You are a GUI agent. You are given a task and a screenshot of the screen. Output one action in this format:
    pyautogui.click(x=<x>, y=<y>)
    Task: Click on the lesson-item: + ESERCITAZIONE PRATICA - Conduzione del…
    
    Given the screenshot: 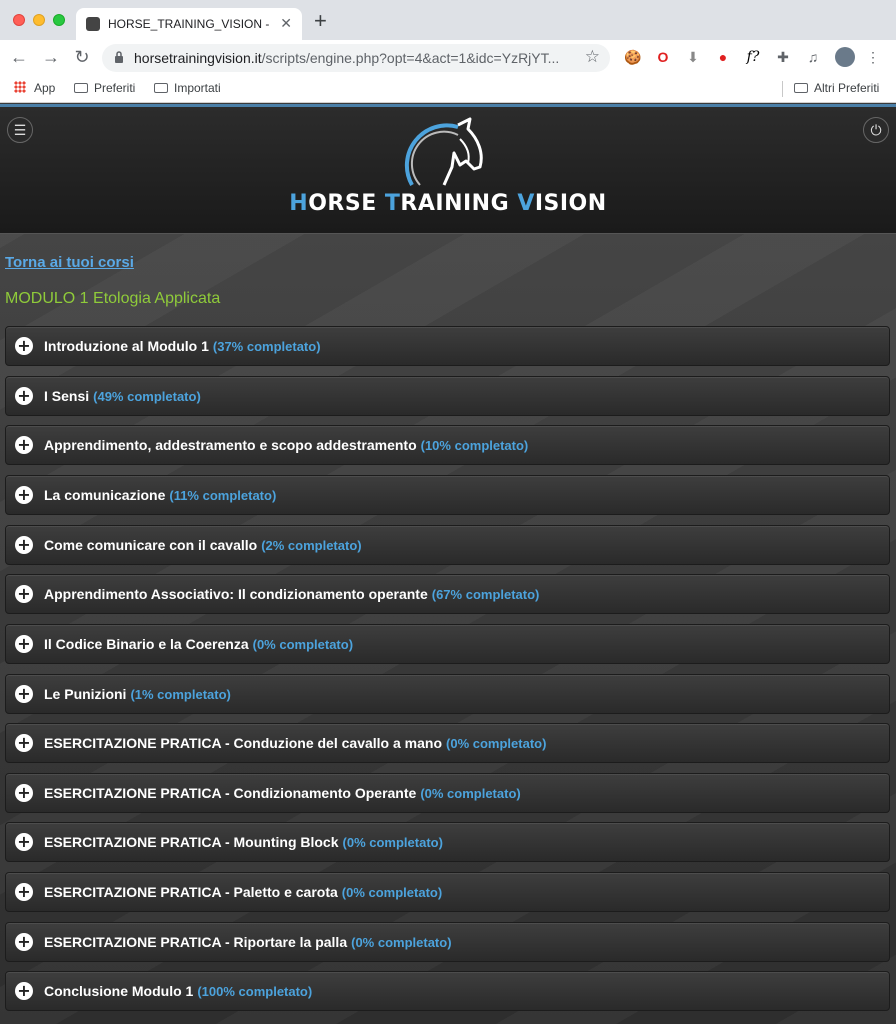 What is the action you would take?
    pyautogui.click(x=447, y=743)
    